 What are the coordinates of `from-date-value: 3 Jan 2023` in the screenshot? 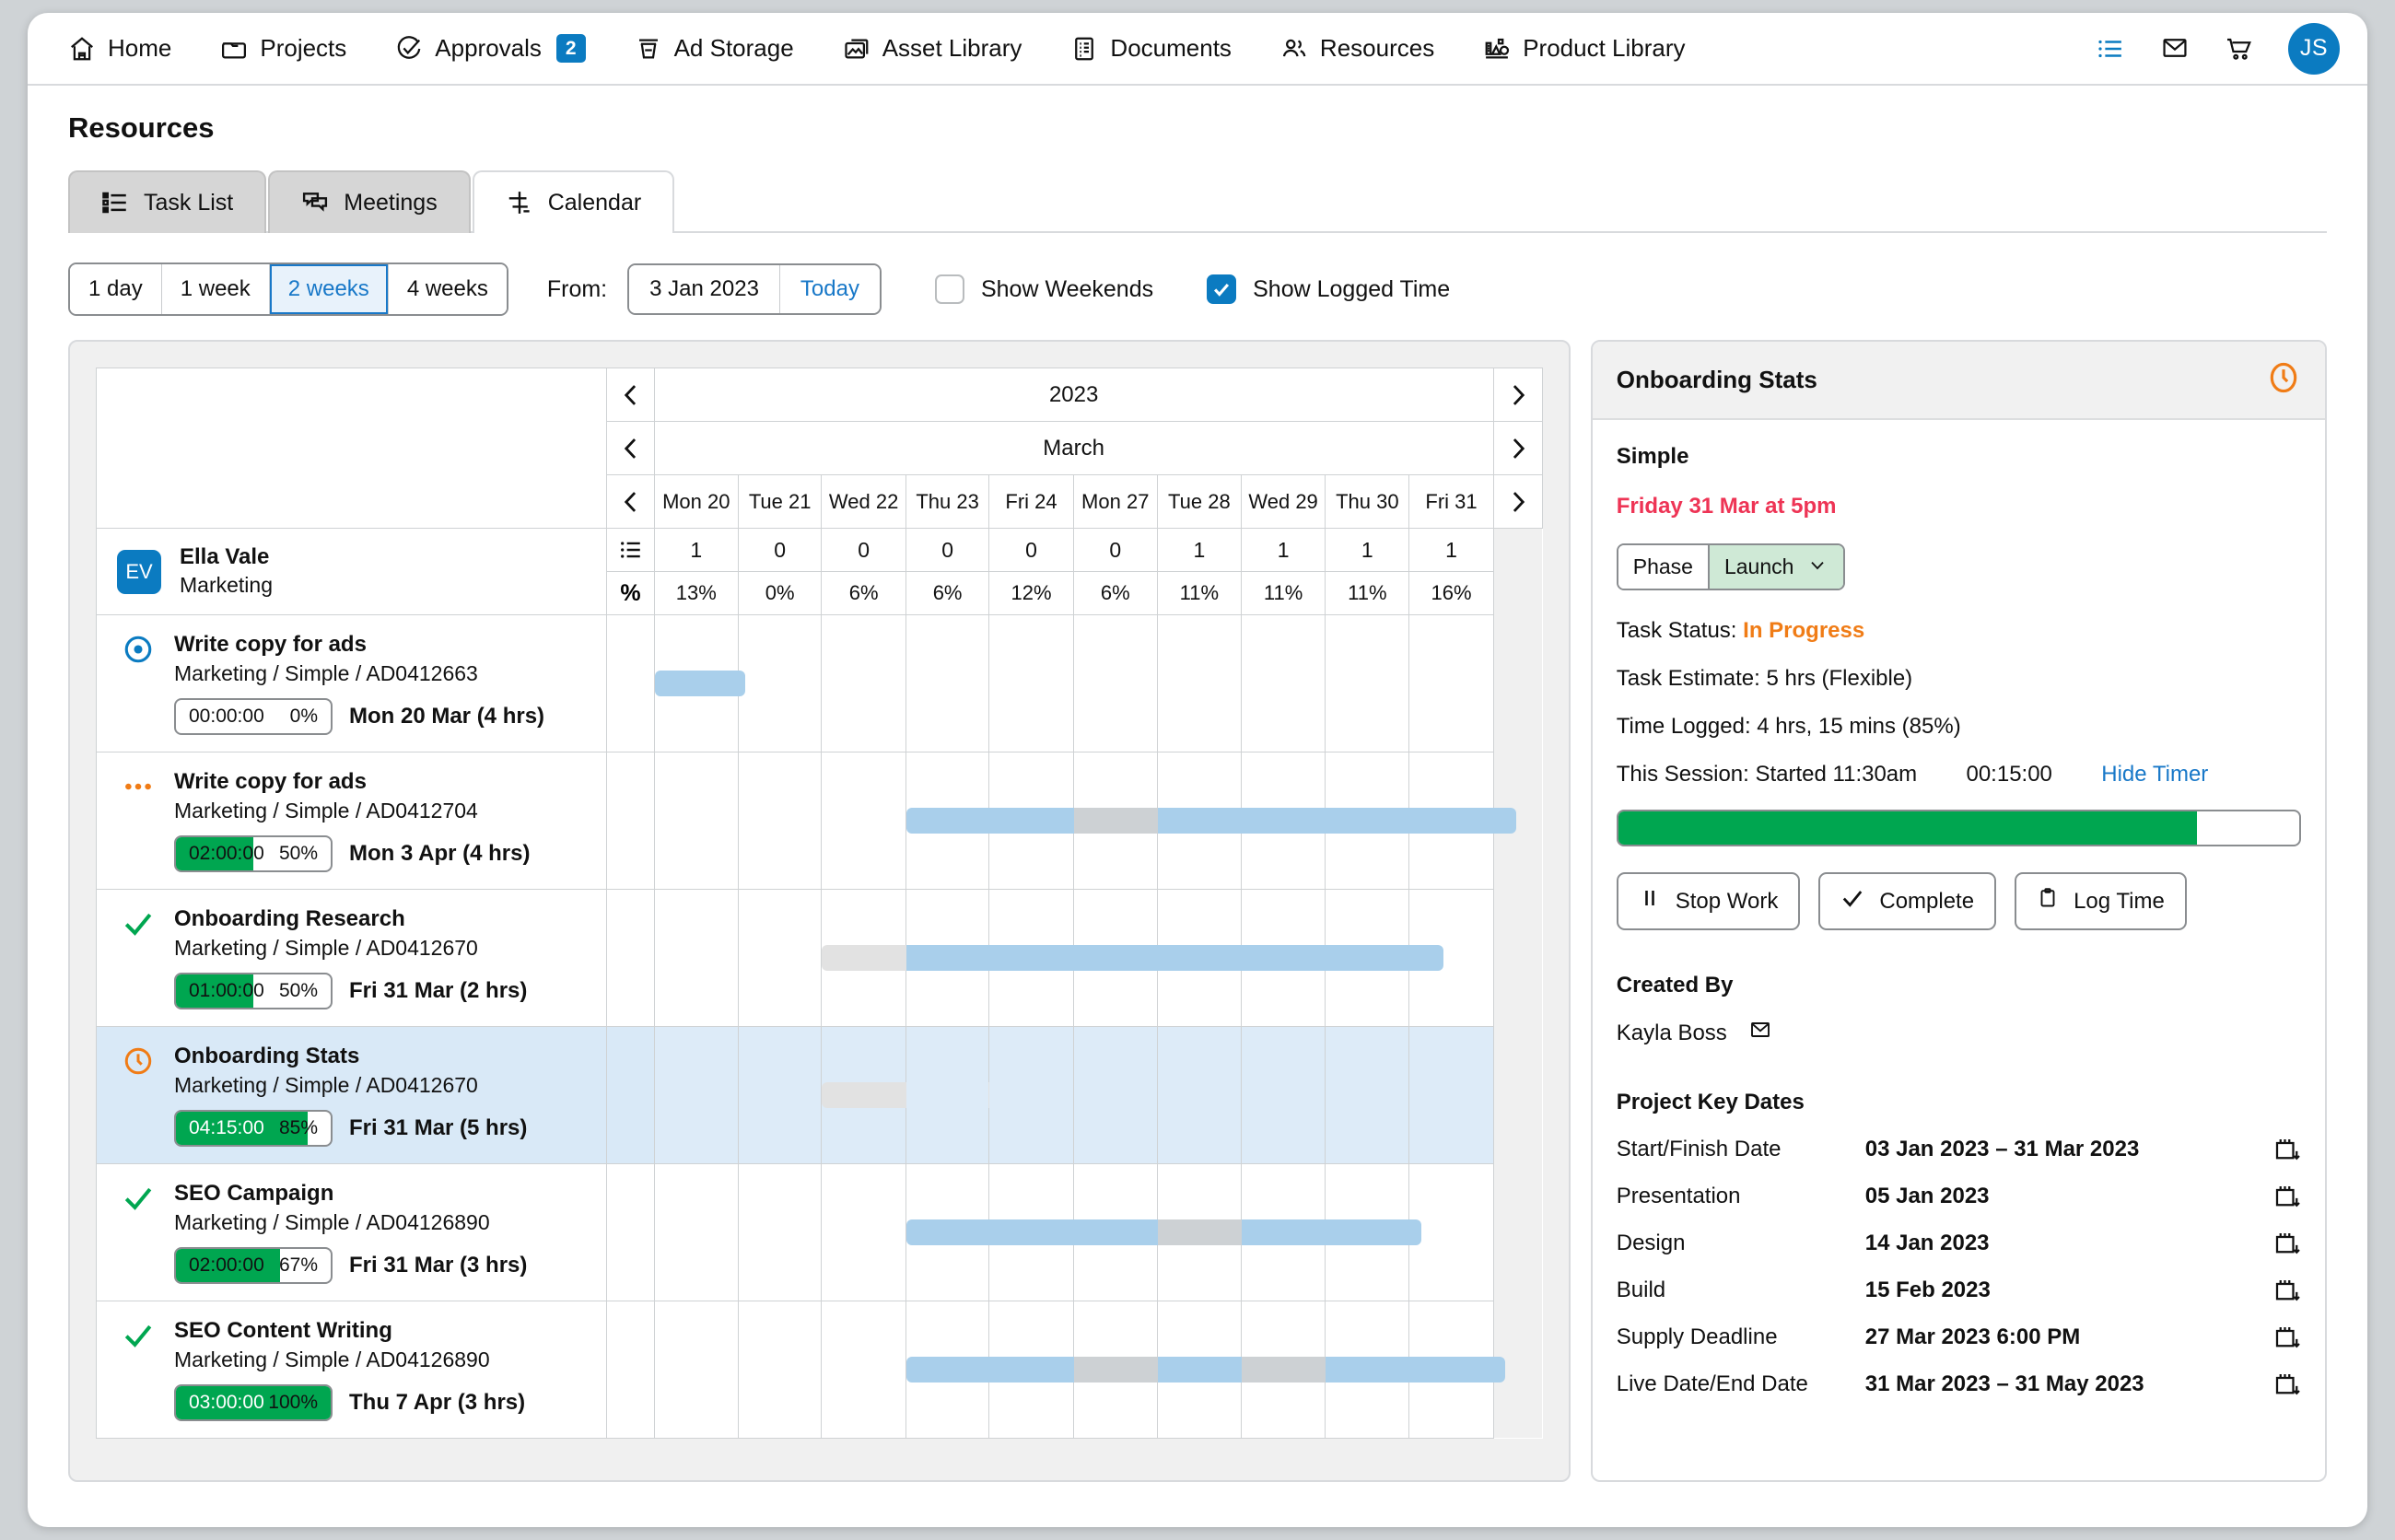 It's located at (704, 289).